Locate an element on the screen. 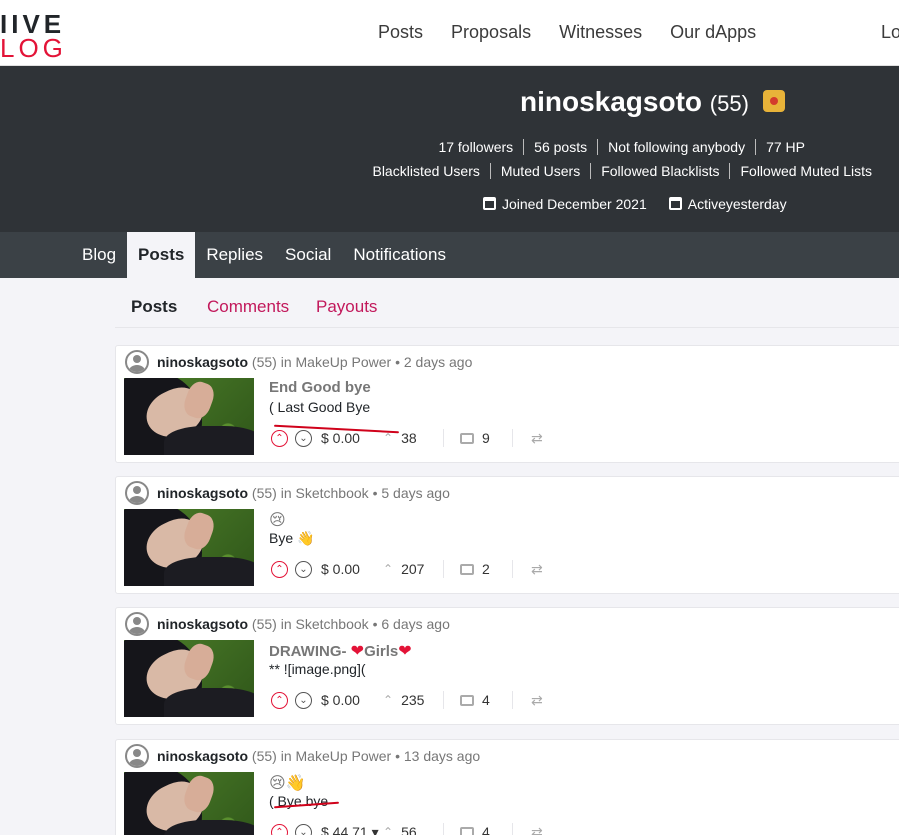 This screenshot has height=835, width=899. heart-icon: ❤ is located at coordinates (405, 651).